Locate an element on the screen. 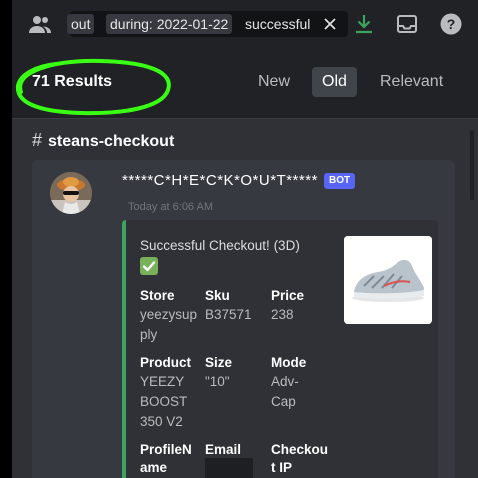 Image resolution: width=478 pixels, height=478 pixels. search-input: out during: 2022-01-22 successful is located at coordinates (207, 24).